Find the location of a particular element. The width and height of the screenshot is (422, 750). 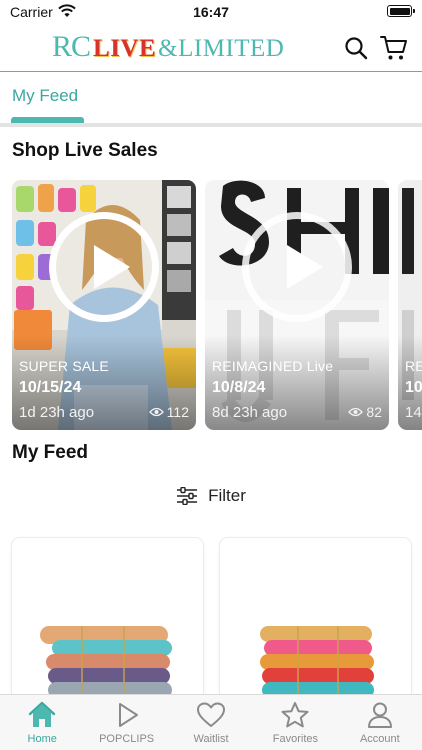

live-sale-card: SUPER SALE 10/15/24 1d 23h ago 112 is located at coordinates (104, 305).